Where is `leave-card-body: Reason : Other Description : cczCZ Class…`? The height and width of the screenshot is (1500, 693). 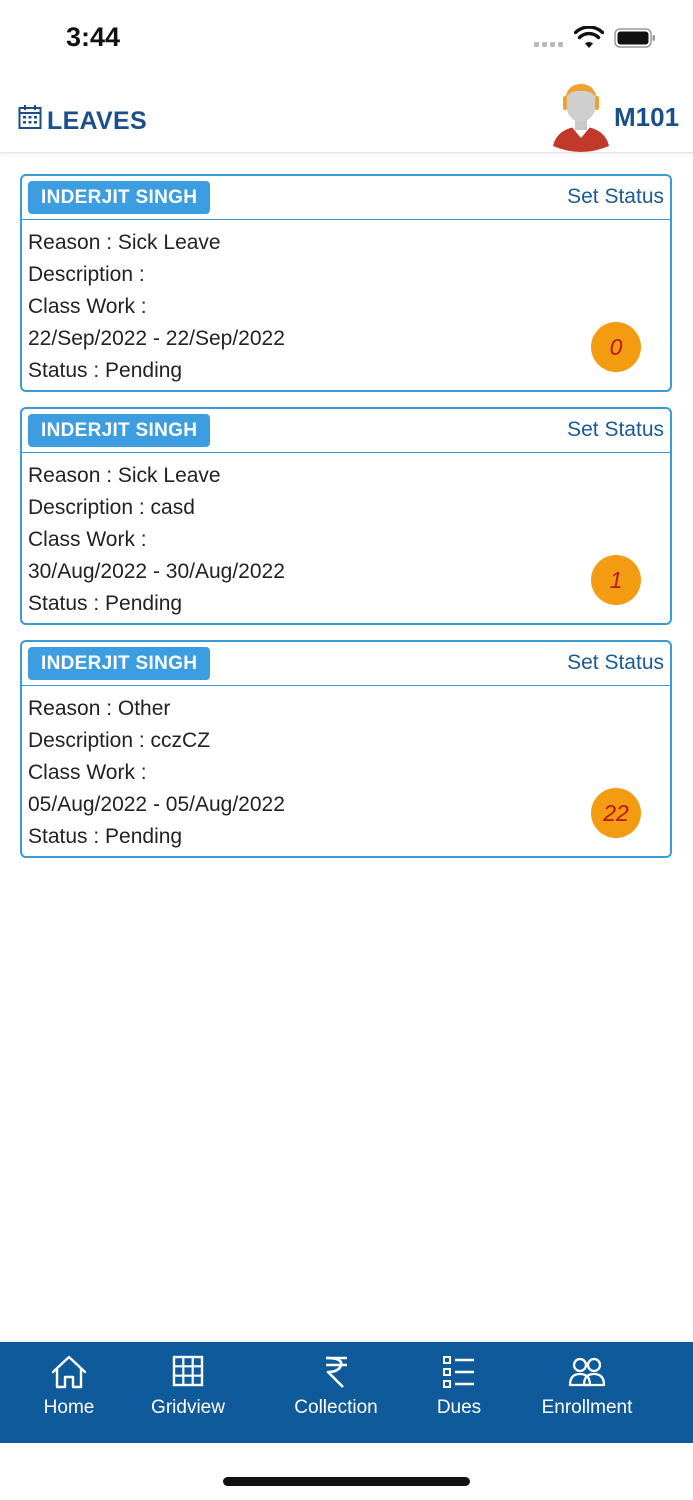 leave-card-body: Reason : Other Description : cczCZ Class… is located at coordinates (346, 771).